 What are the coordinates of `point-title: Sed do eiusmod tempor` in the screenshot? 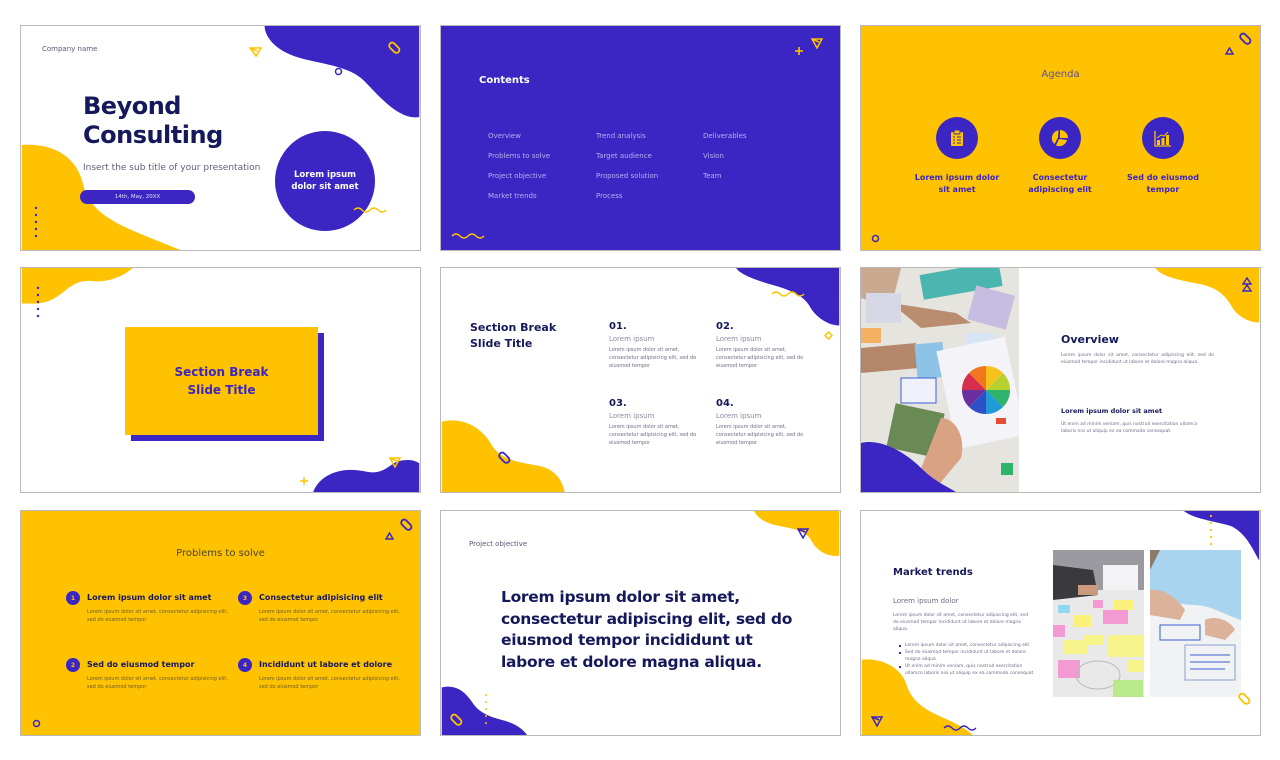 It's located at (141, 664).